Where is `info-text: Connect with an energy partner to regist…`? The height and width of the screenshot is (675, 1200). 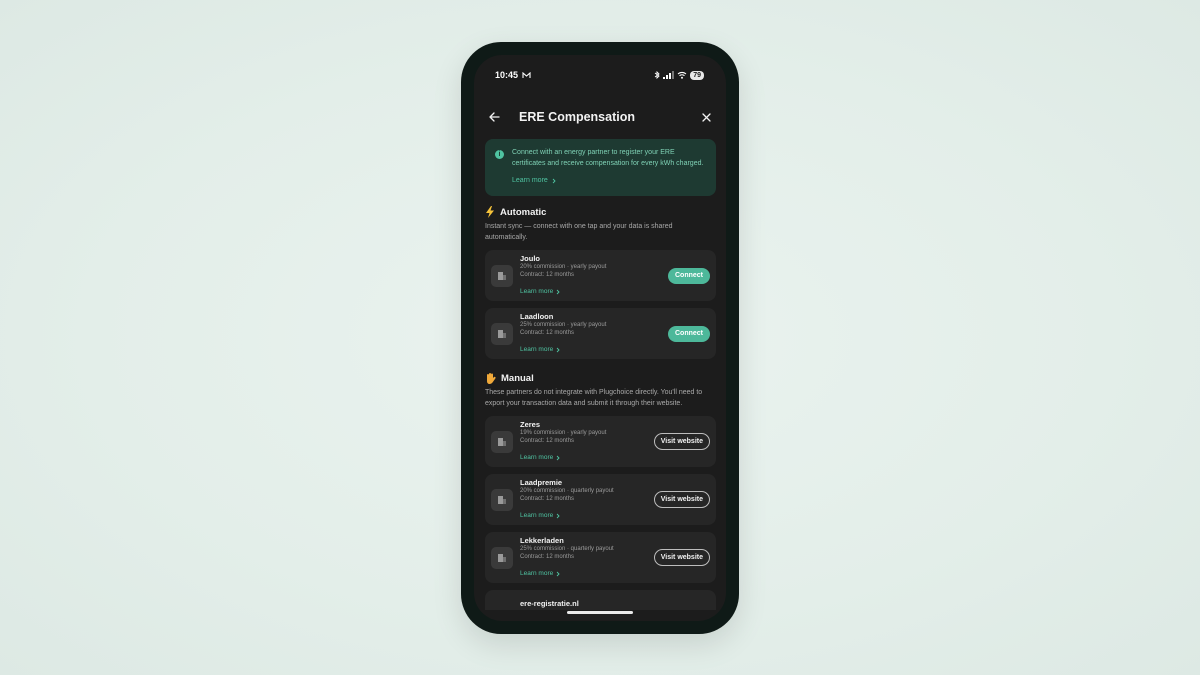 info-text: Connect with an energy partner to regist… is located at coordinates (608, 158).